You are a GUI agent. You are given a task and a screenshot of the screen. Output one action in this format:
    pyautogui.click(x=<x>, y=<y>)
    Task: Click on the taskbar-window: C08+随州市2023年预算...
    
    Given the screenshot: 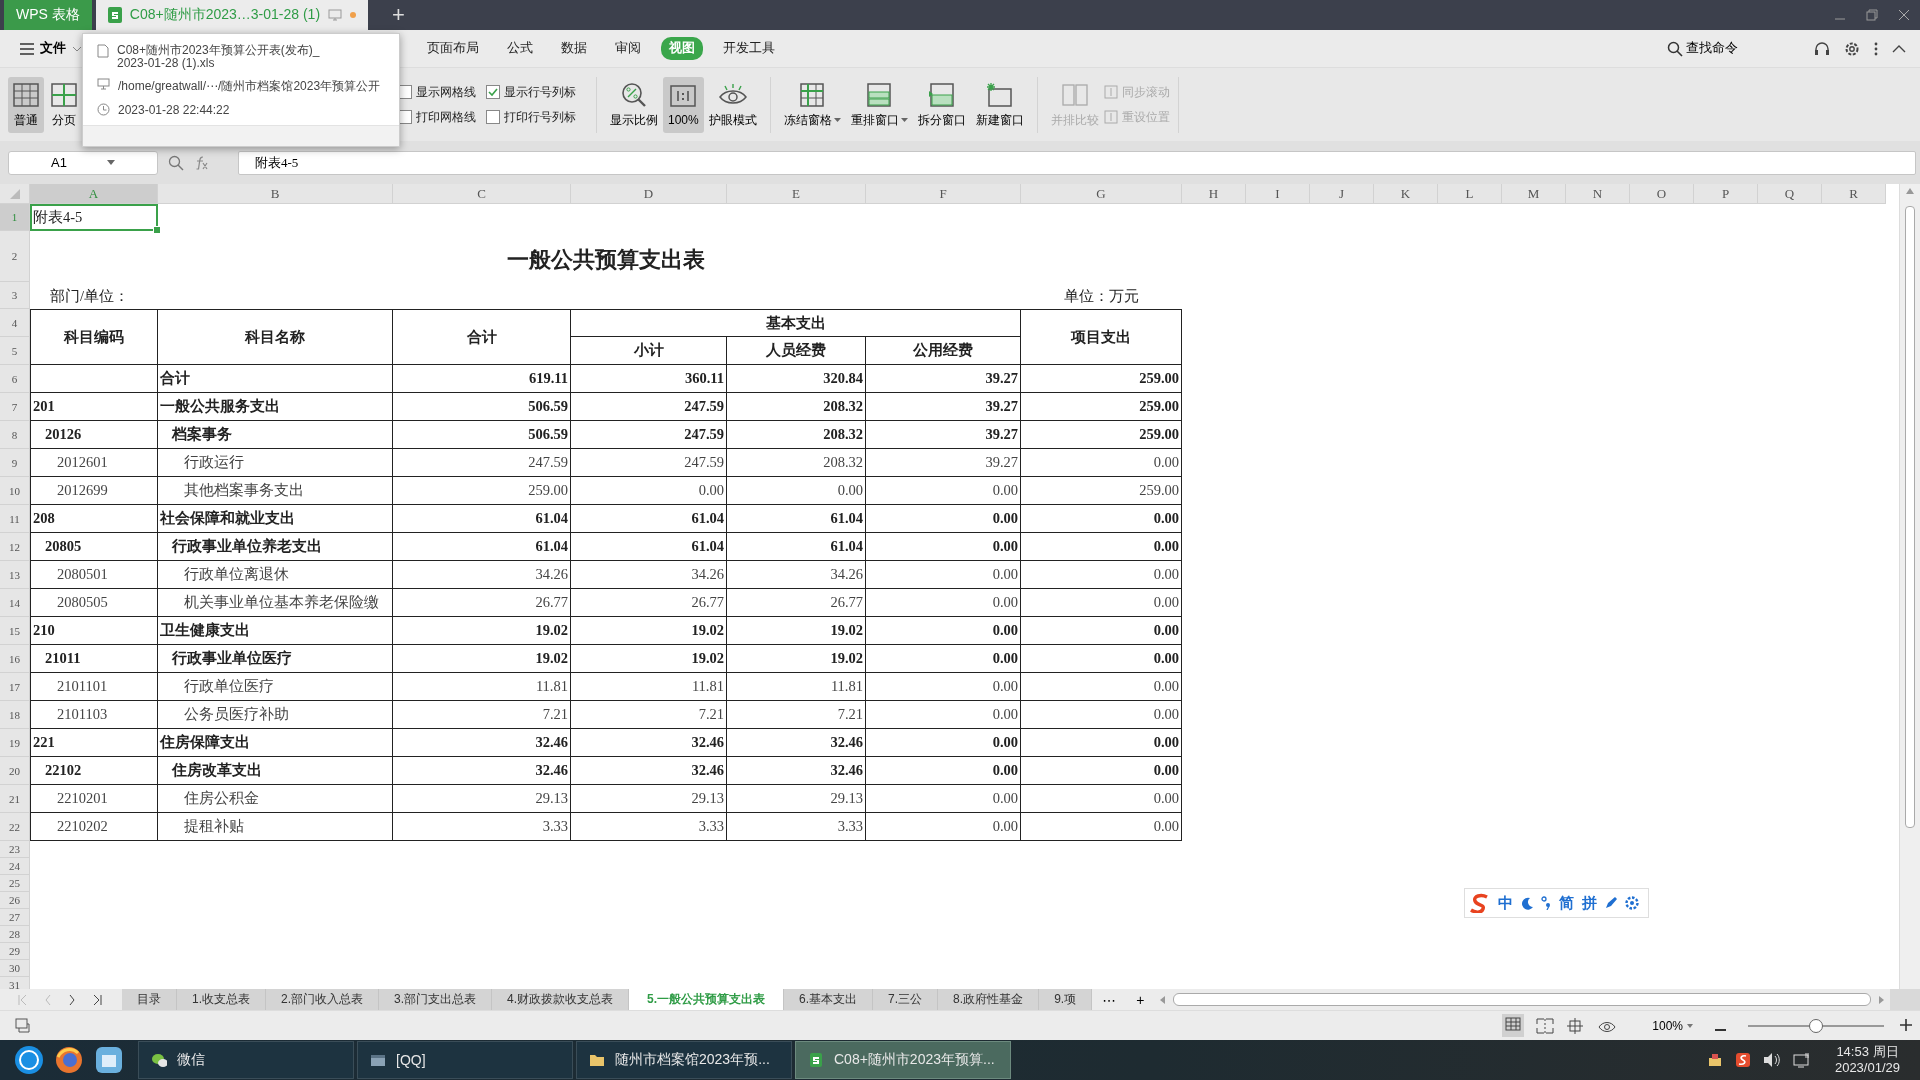 What is the action you would take?
    pyautogui.click(x=903, y=1060)
    